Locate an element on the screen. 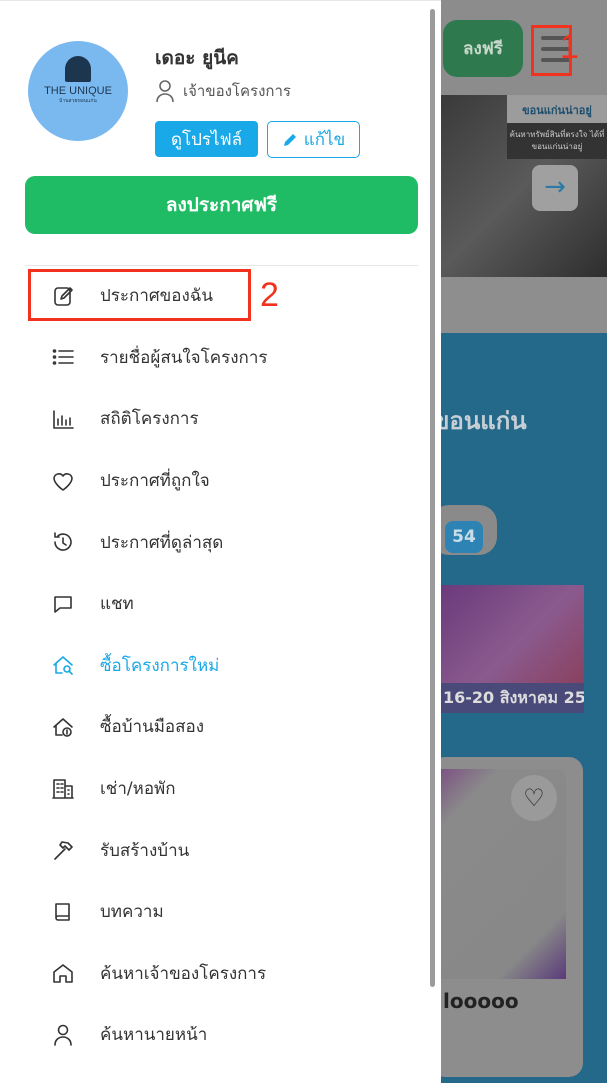  menu-item-label: ประกาศที่ดูล่าสุด is located at coordinates (162, 542).